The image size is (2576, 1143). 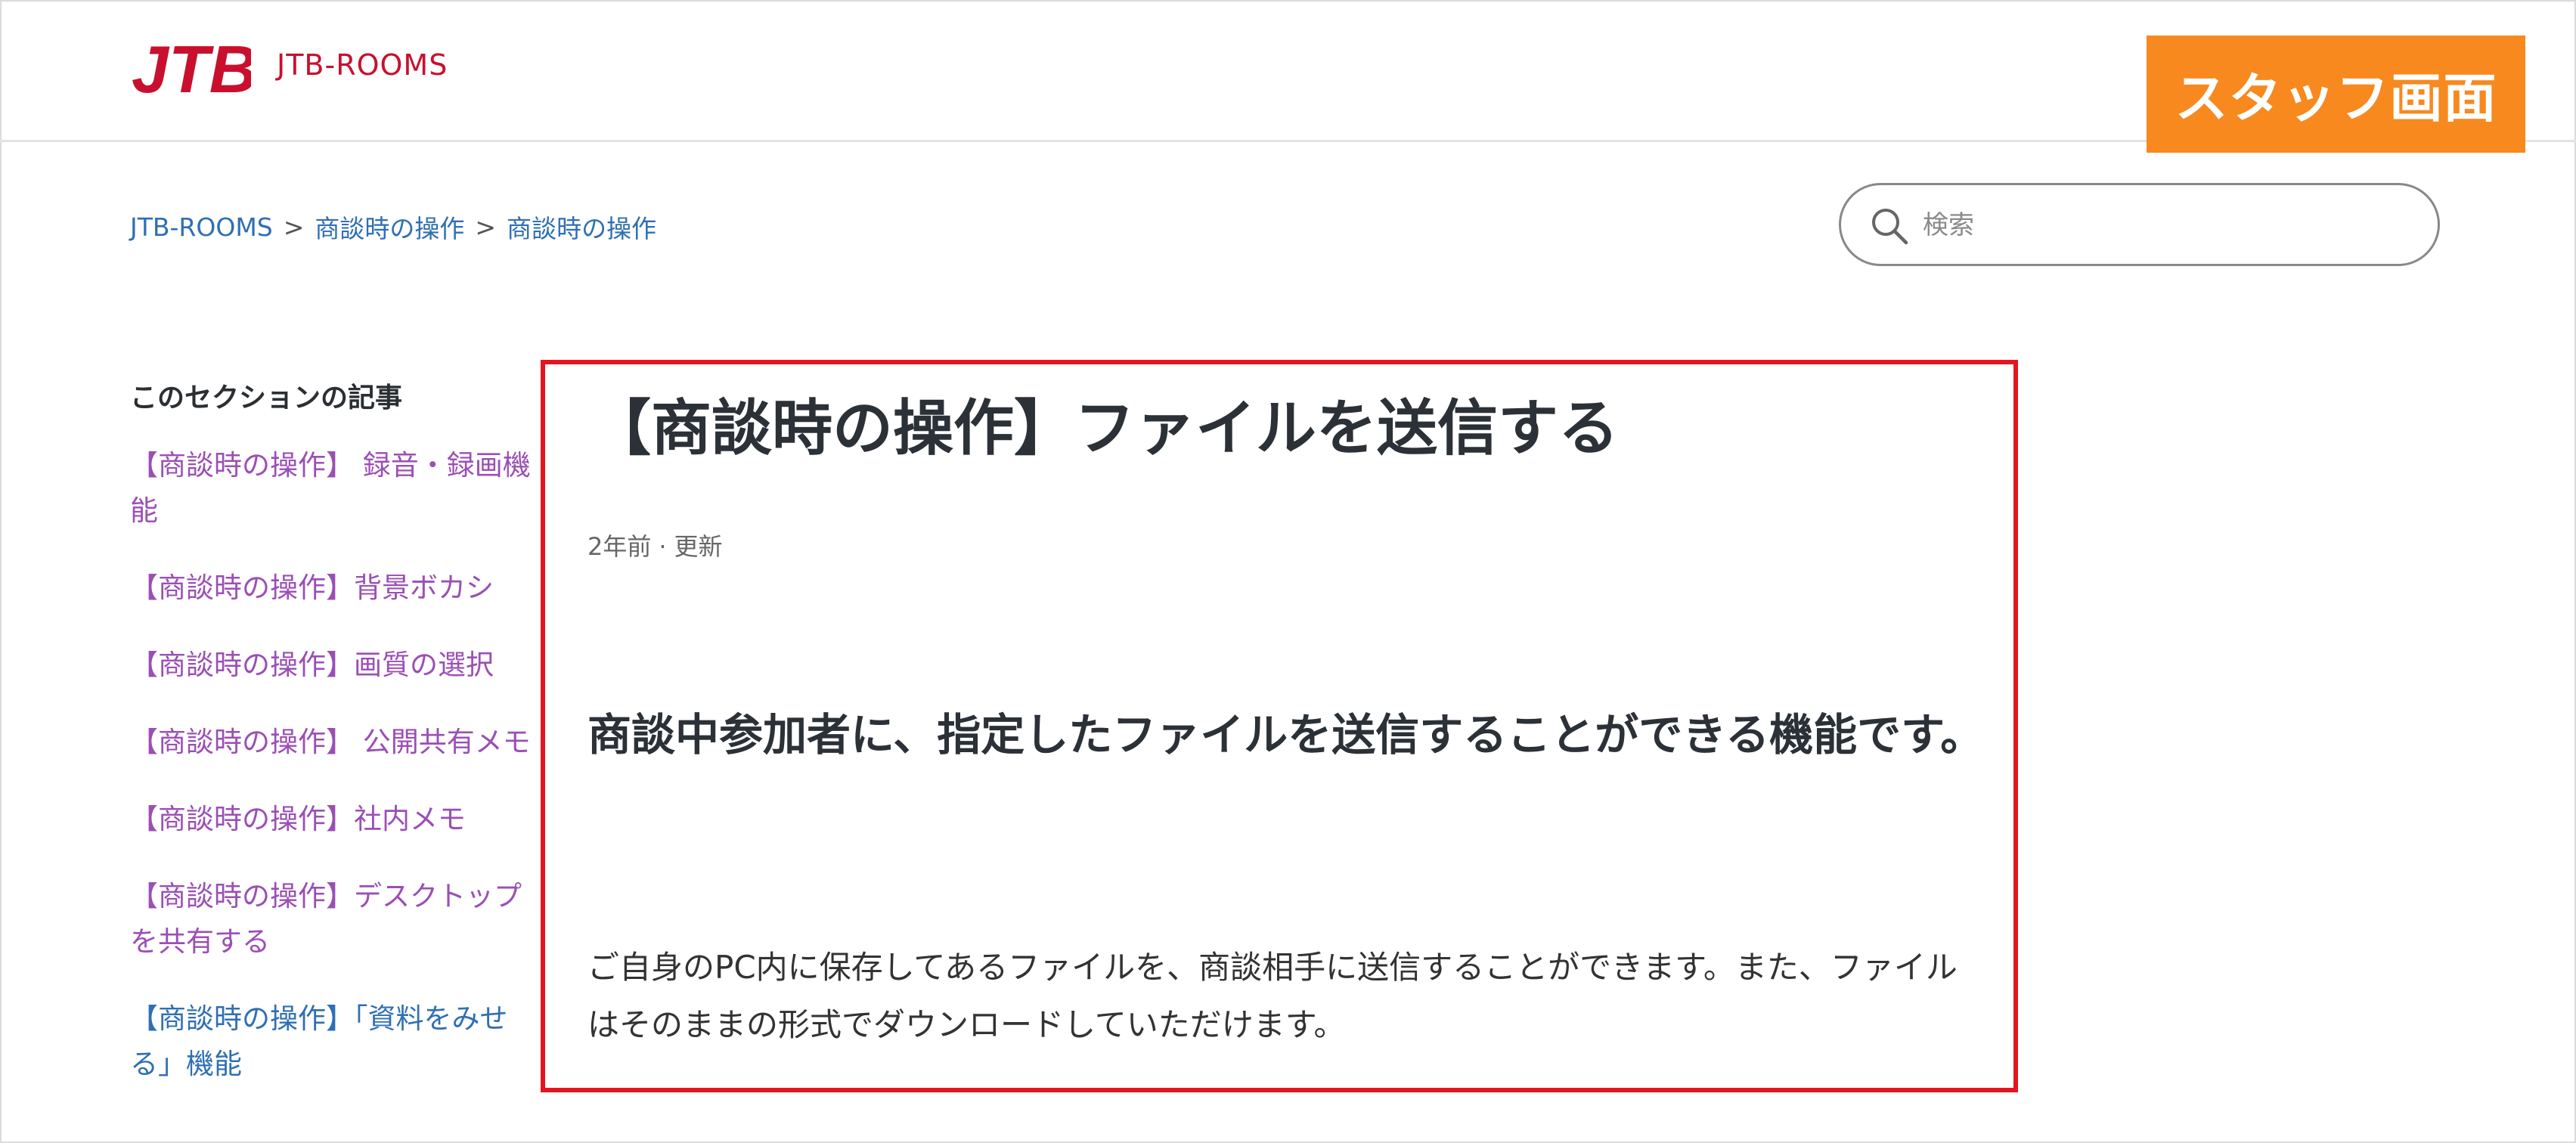 What do you see at coordinates (334, 665) in the screenshot?
I see `sidebar-article-quality: 【商談時の操作】画質の選択` at bounding box center [334, 665].